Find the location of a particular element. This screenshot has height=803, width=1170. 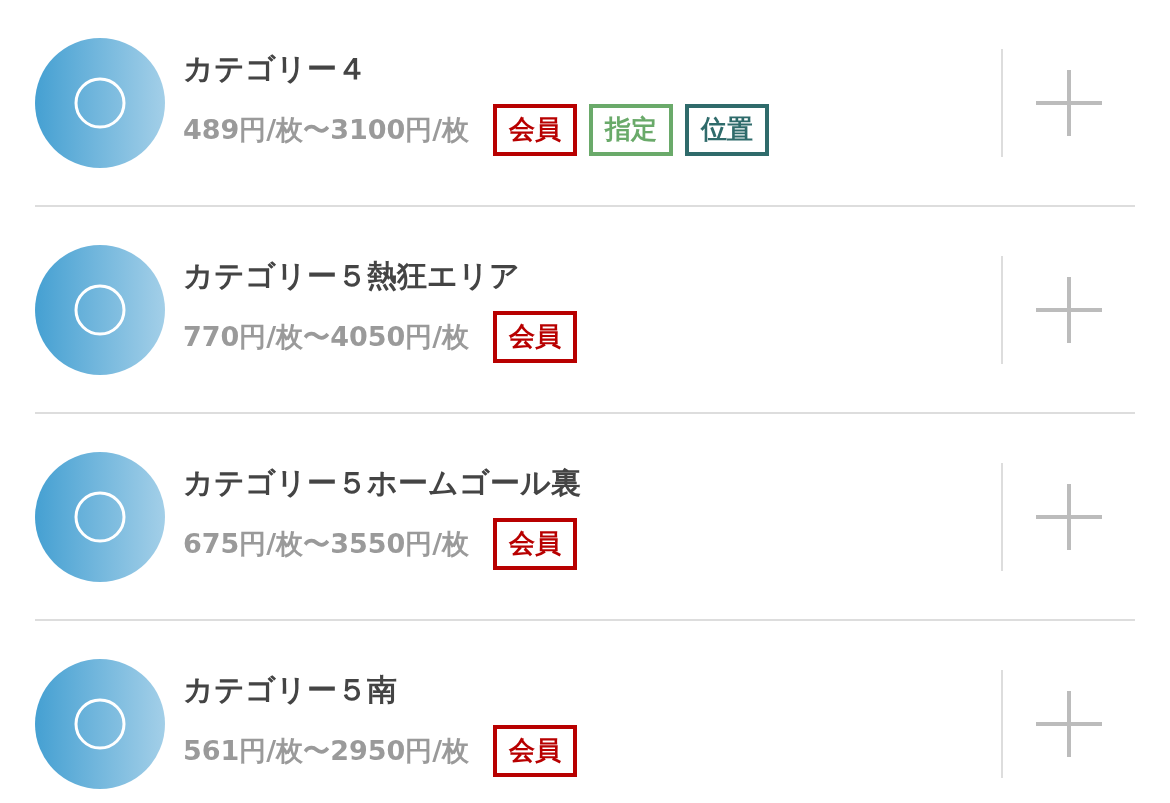

price-range: 561円/枚〜2950円/枚 is located at coordinates (326, 751).